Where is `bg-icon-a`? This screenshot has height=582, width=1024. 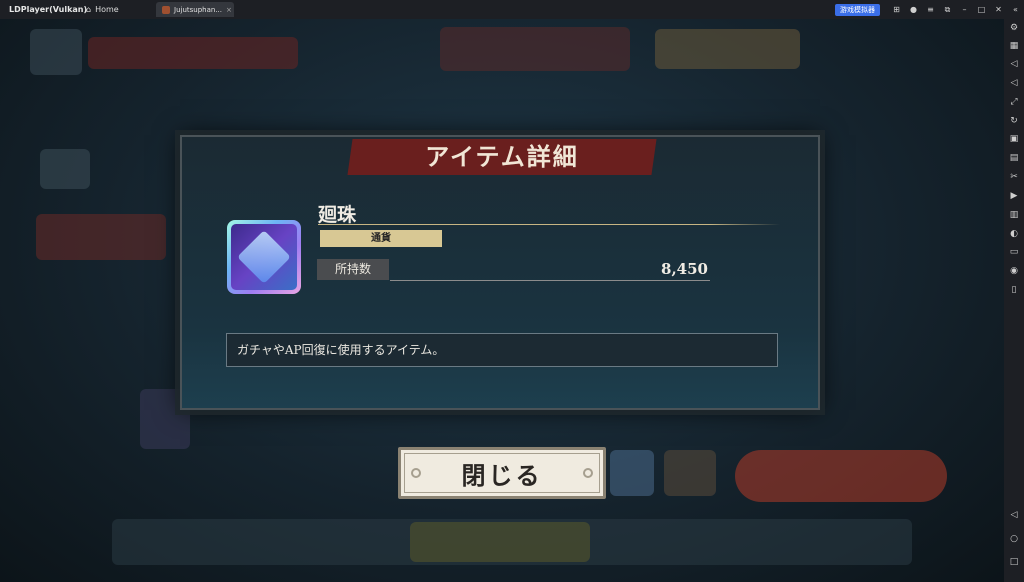 bg-icon-a is located at coordinates (65, 169).